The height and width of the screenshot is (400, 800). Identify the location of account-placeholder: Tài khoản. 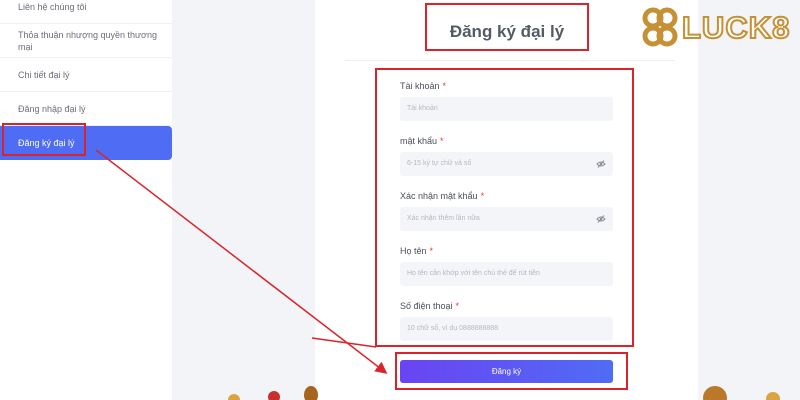
(422, 108).